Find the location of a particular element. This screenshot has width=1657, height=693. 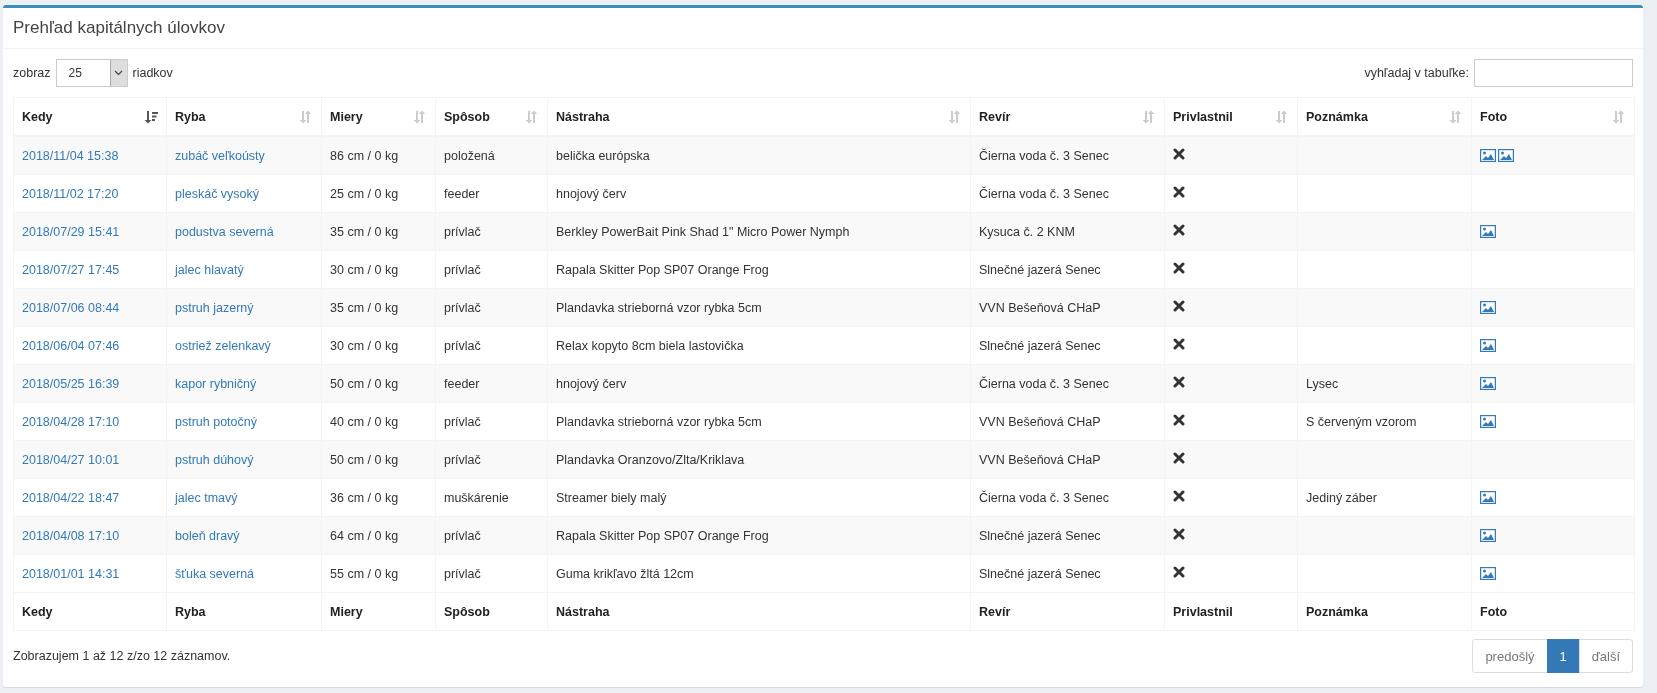

table-cell: Berkley PowerBait Pink Shad 1" Micro Power Nymph is located at coordinates (703, 231).